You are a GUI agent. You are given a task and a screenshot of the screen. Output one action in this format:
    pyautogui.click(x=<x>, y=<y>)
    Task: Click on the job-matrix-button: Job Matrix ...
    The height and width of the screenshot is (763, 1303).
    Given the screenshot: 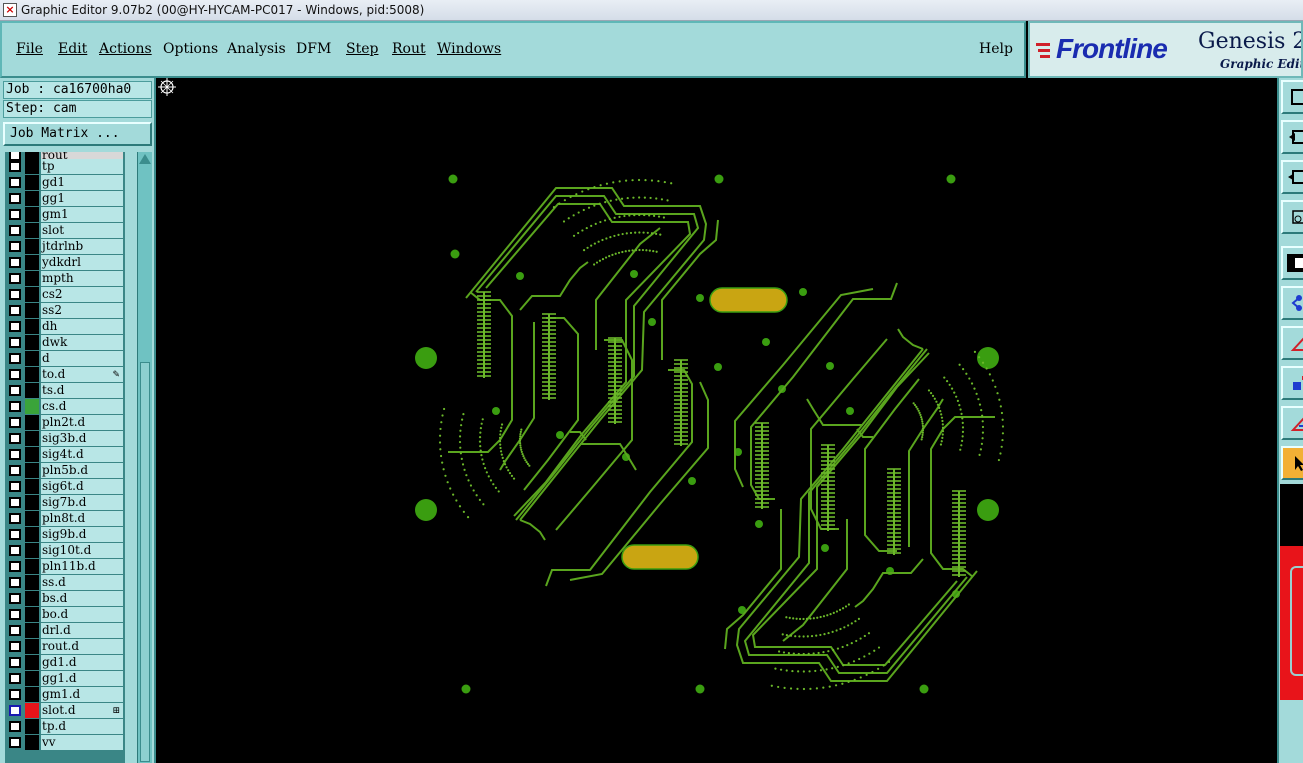 What is the action you would take?
    pyautogui.click(x=77, y=134)
    